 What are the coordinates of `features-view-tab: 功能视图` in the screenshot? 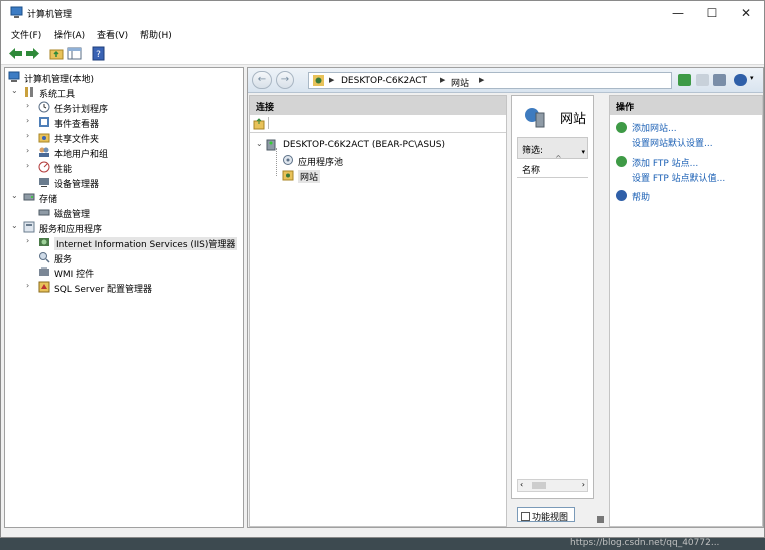 It's located at (546, 515).